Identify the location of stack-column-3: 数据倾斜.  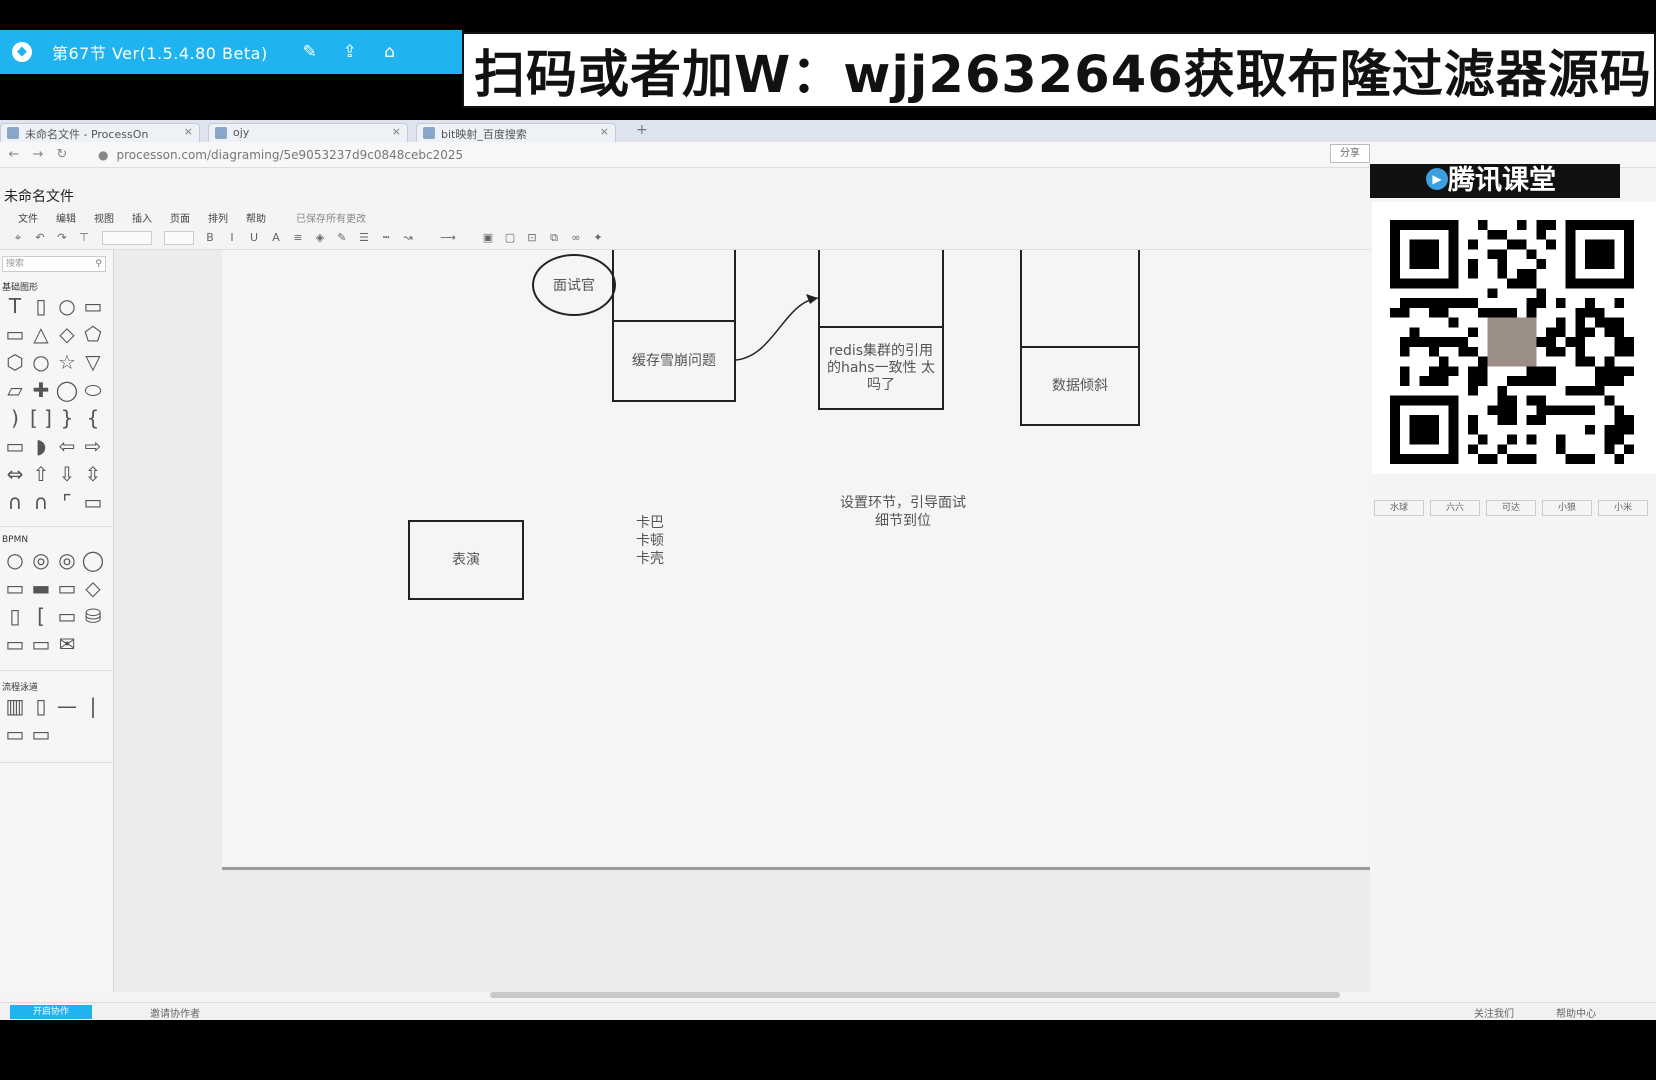
(1080, 338).